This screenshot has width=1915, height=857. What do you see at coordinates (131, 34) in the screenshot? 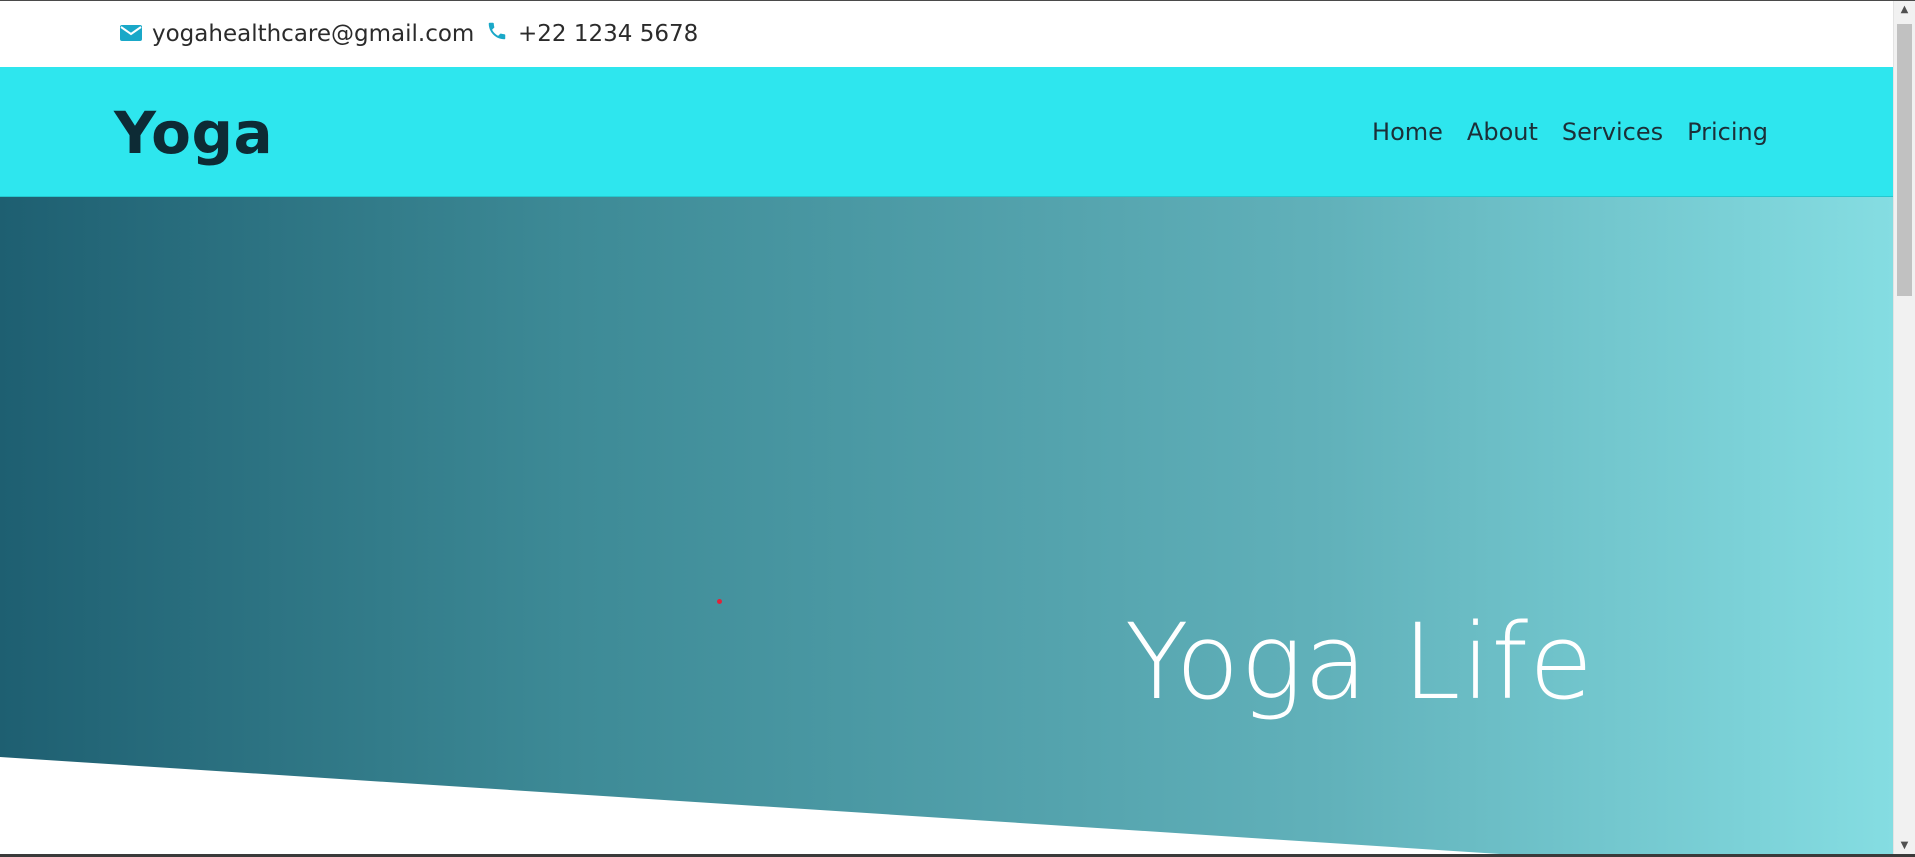
I see `envelope-icon` at bounding box center [131, 34].